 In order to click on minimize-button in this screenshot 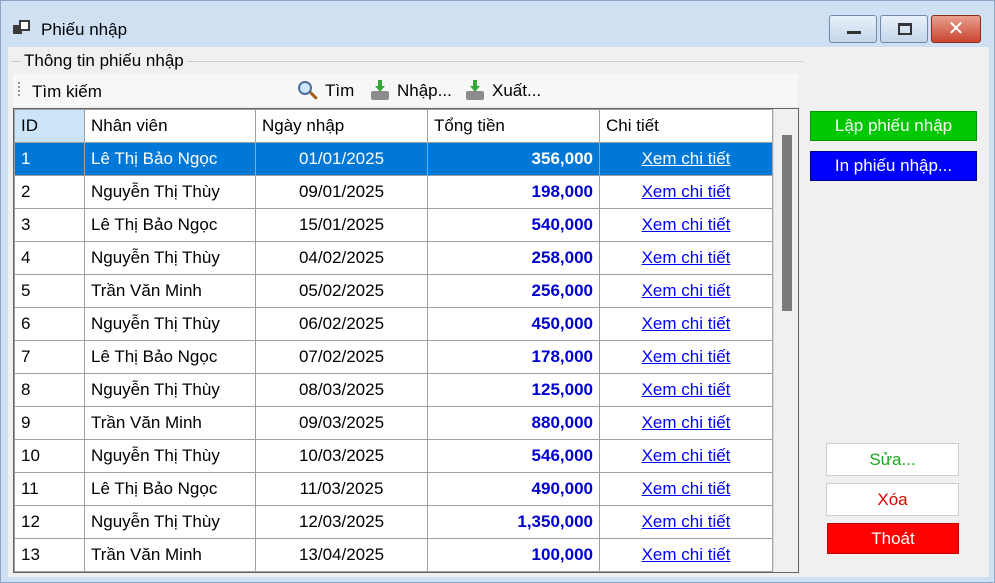, I will do `click(853, 29)`.